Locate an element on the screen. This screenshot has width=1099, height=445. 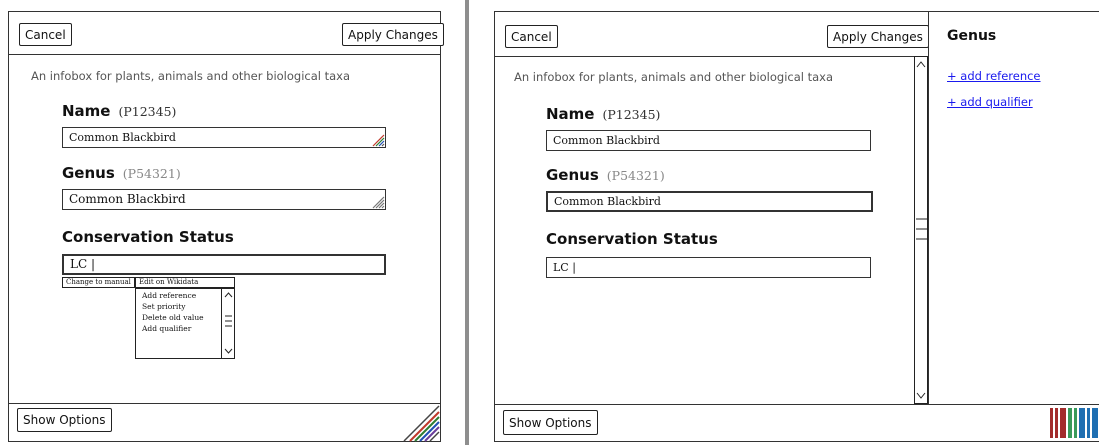
menu-item-delete-old-value: Delete old value is located at coordinates (173, 317).